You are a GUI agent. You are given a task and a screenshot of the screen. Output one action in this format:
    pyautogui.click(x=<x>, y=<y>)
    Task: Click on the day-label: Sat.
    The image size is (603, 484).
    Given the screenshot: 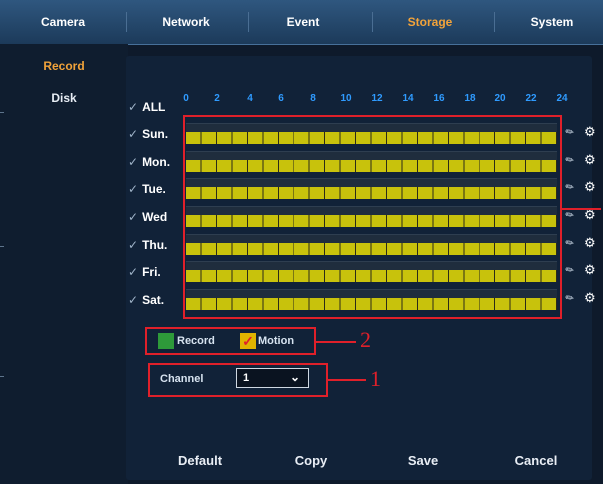 What is the action you would take?
    pyautogui.click(x=153, y=300)
    